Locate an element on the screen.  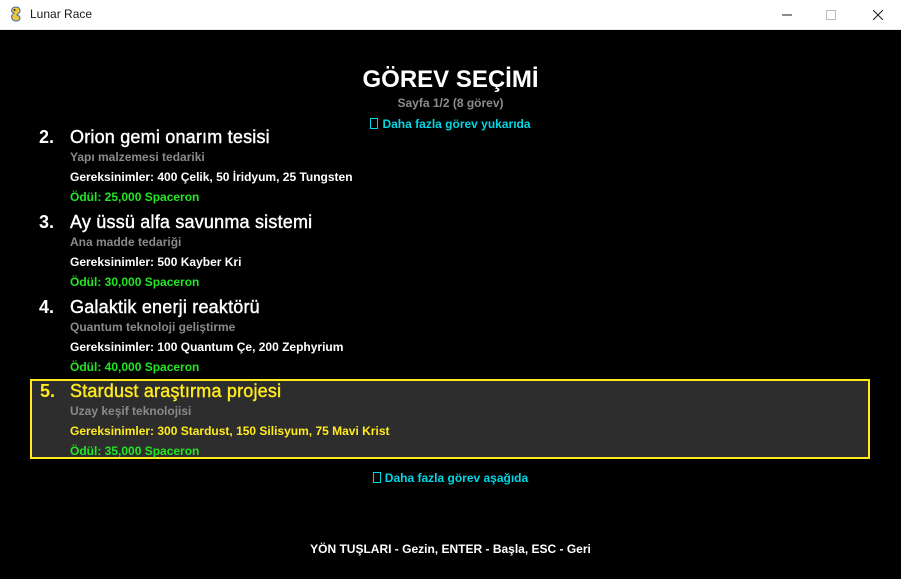
page-info: Sayfa 1/2 (8 görev) is located at coordinates (450, 103).